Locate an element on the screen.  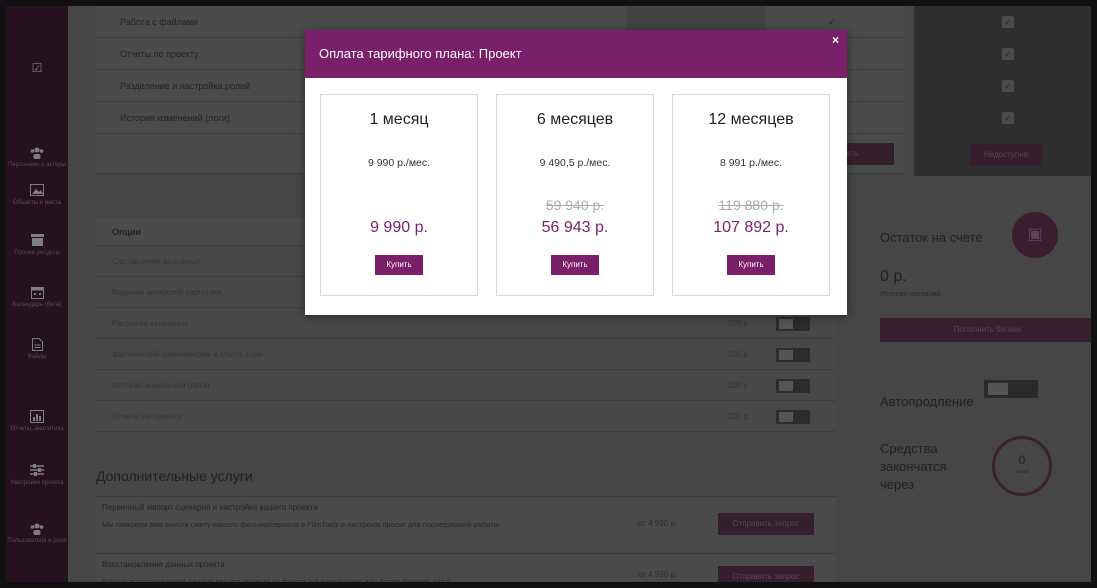
sidebar-item-label: Настройки проекта is located at coordinates (37, 483).